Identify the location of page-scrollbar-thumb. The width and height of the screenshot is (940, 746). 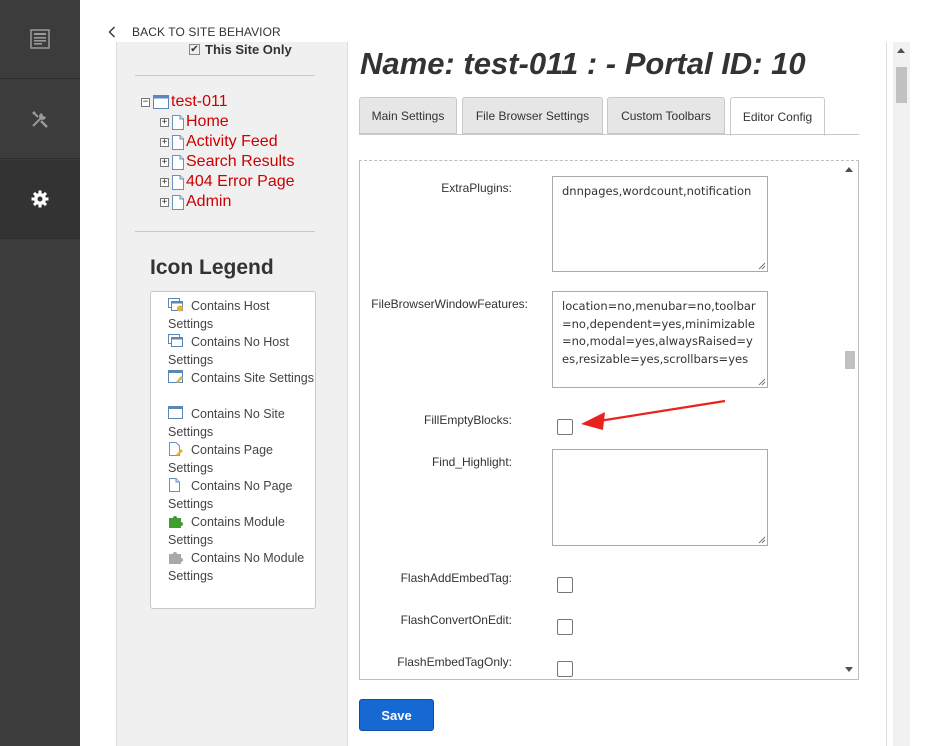
(901, 85).